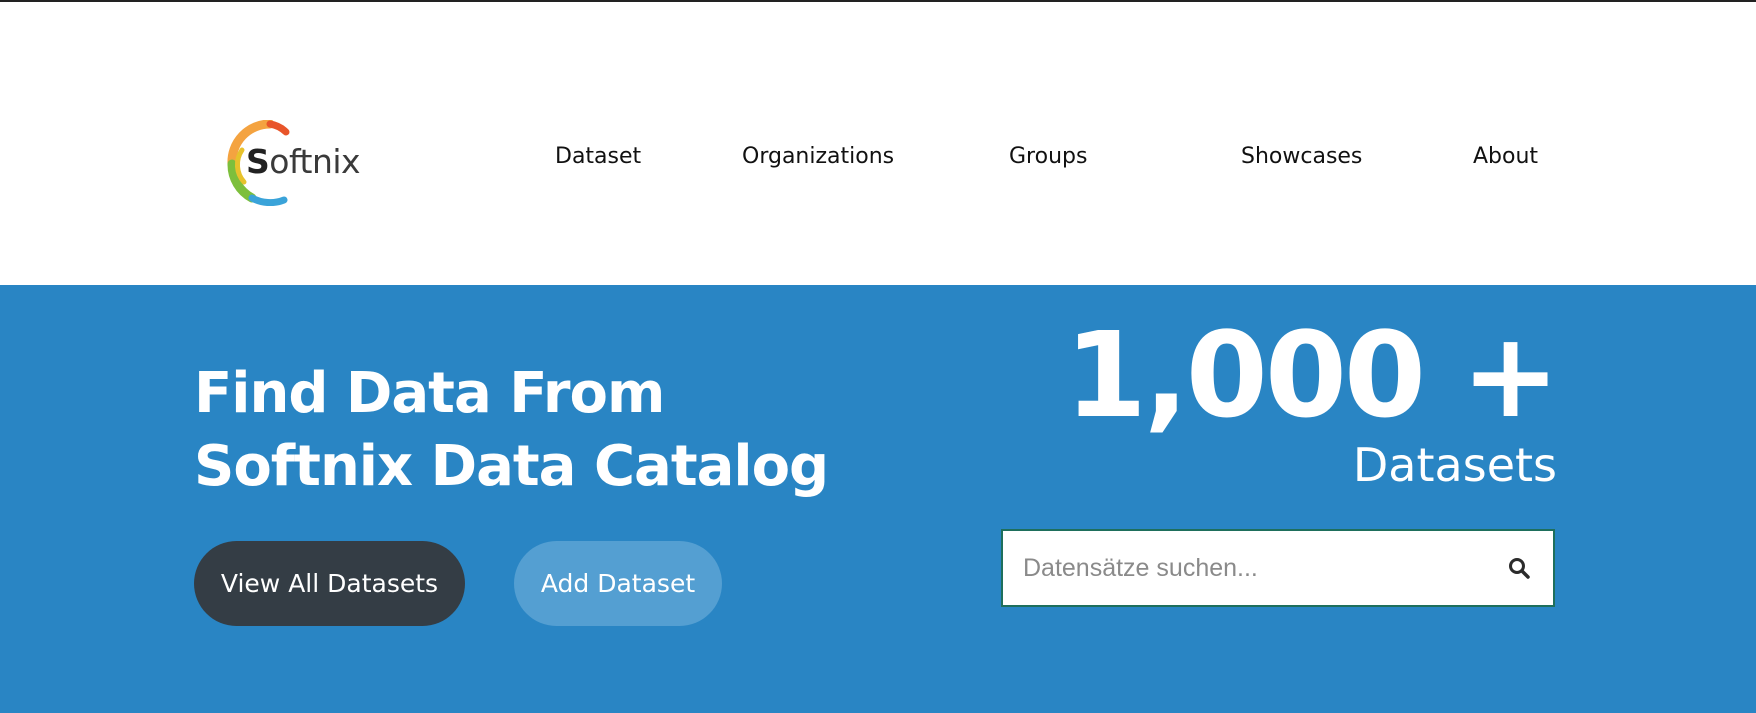 The height and width of the screenshot is (713, 1756). Describe the element at coordinates (303, 161) in the screenshot. I see `logo-wordmark: Softnix` at that location.